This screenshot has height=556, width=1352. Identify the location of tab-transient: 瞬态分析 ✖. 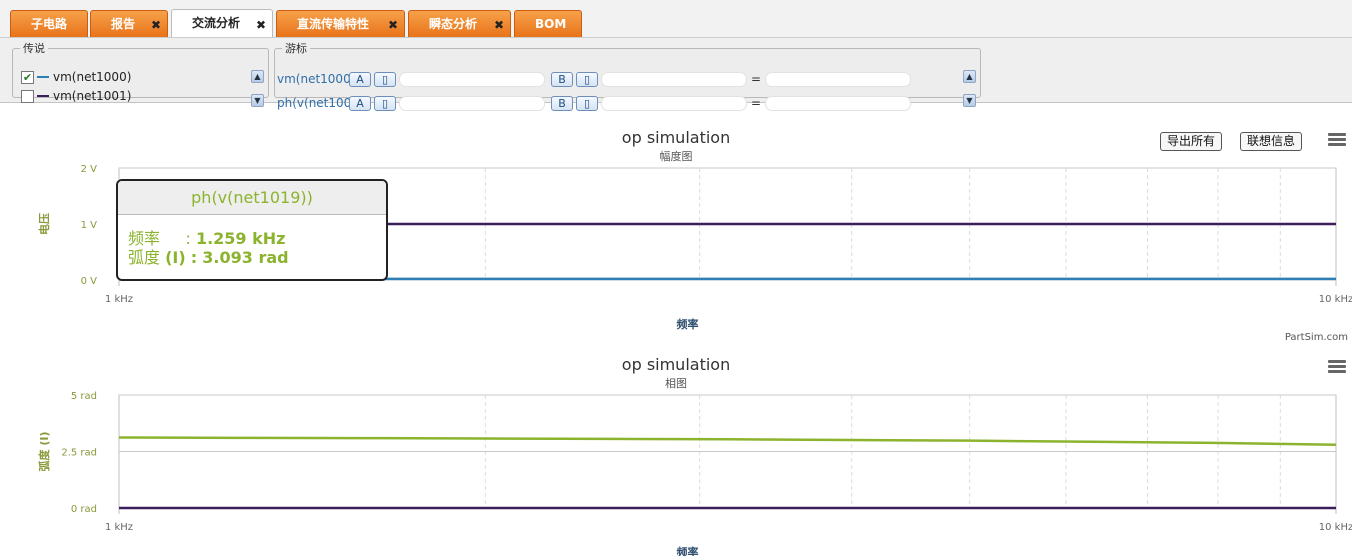
(459, 23).